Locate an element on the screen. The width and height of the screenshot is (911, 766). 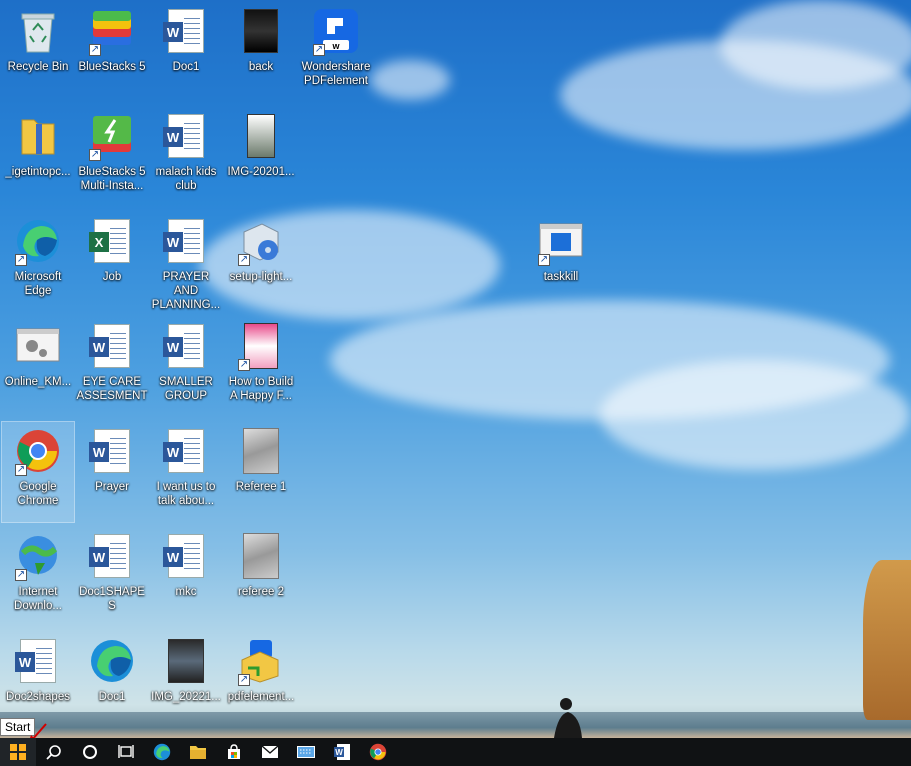
task-view-button is located at coordinates (126, 752).